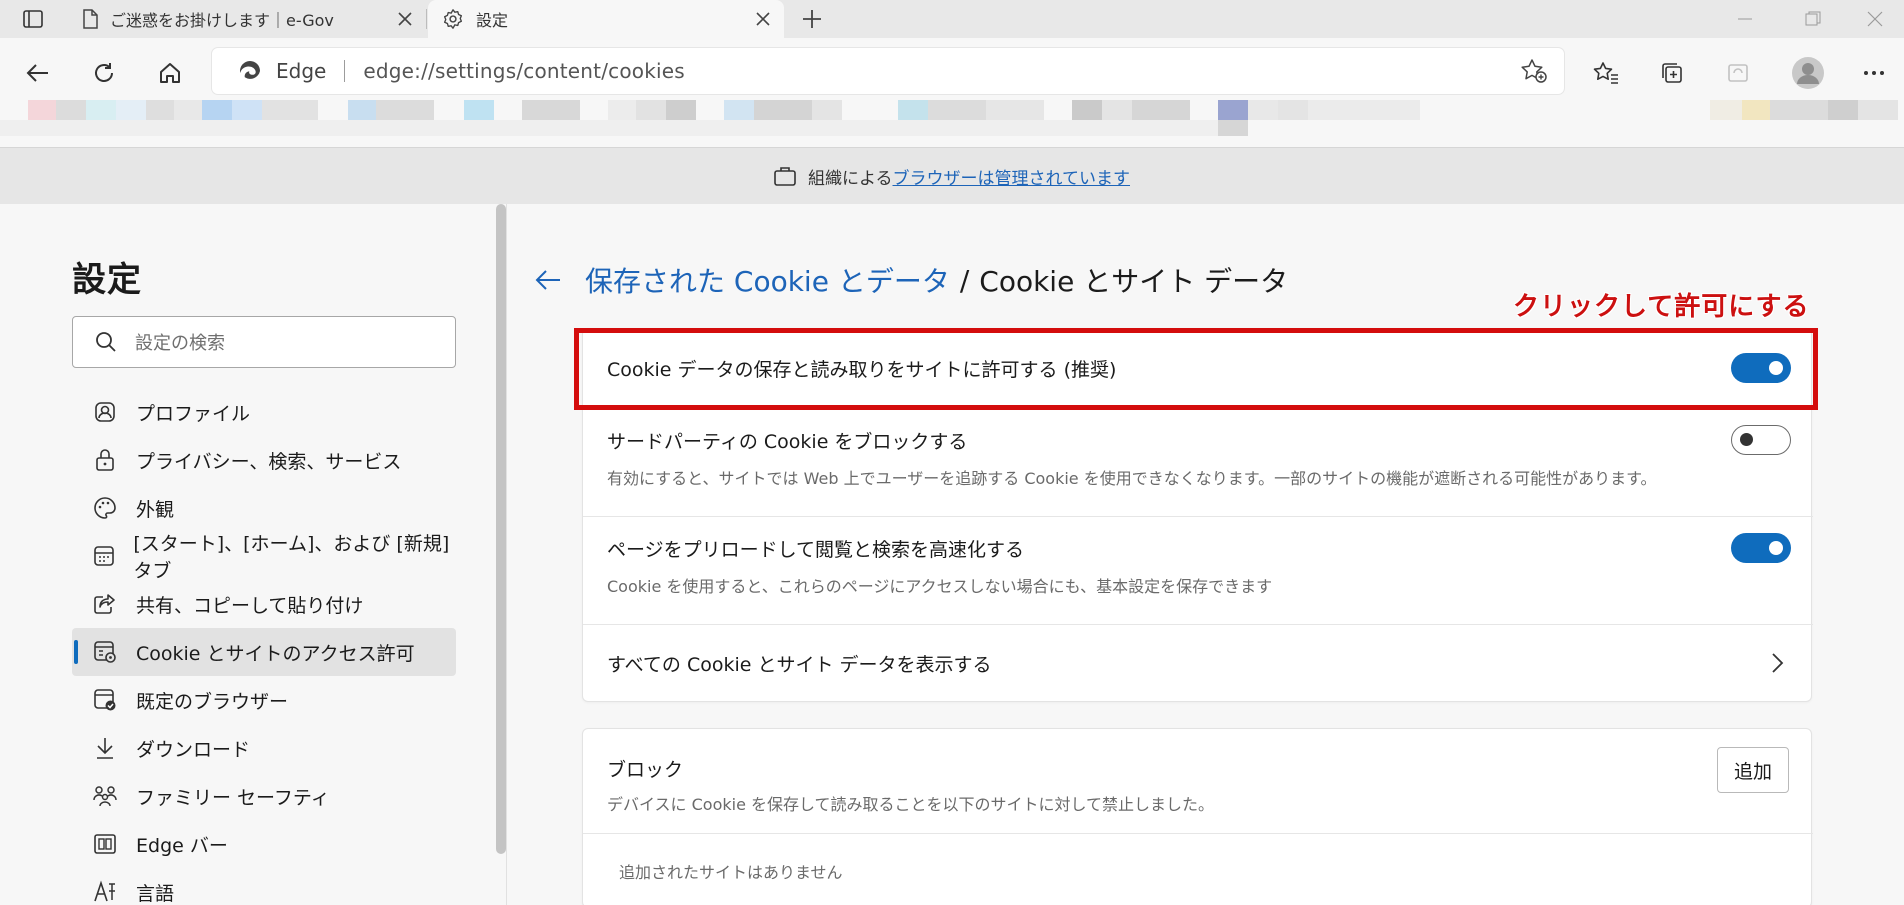 This screenshot has width=1904, height=905. What do you see at coordinates (1761, 440) in the screenshot?
I see `block-third-party-toggle` at bounding box center [1761, 440].